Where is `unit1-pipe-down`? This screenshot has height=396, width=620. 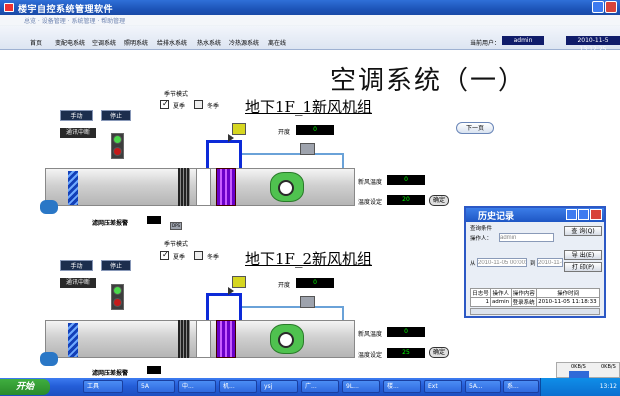
unit1-pipe-down is located at coordinates (207, 155).